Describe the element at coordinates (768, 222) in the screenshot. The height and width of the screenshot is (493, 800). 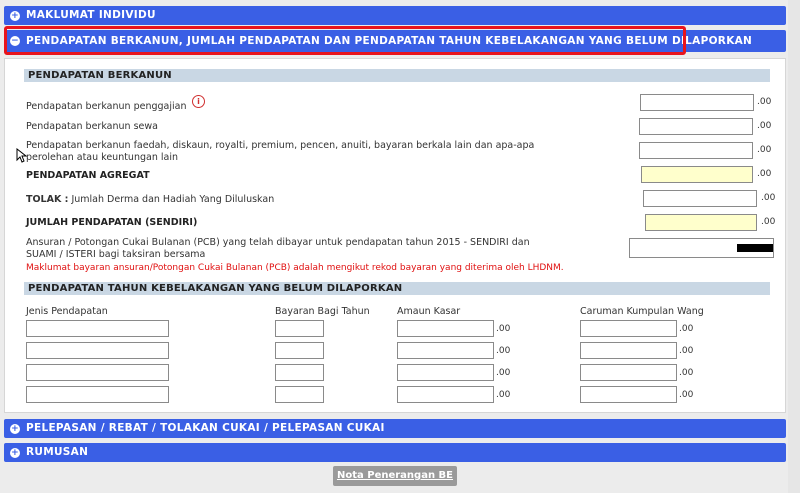
I see `decimal-jumlah: .00` at that location.